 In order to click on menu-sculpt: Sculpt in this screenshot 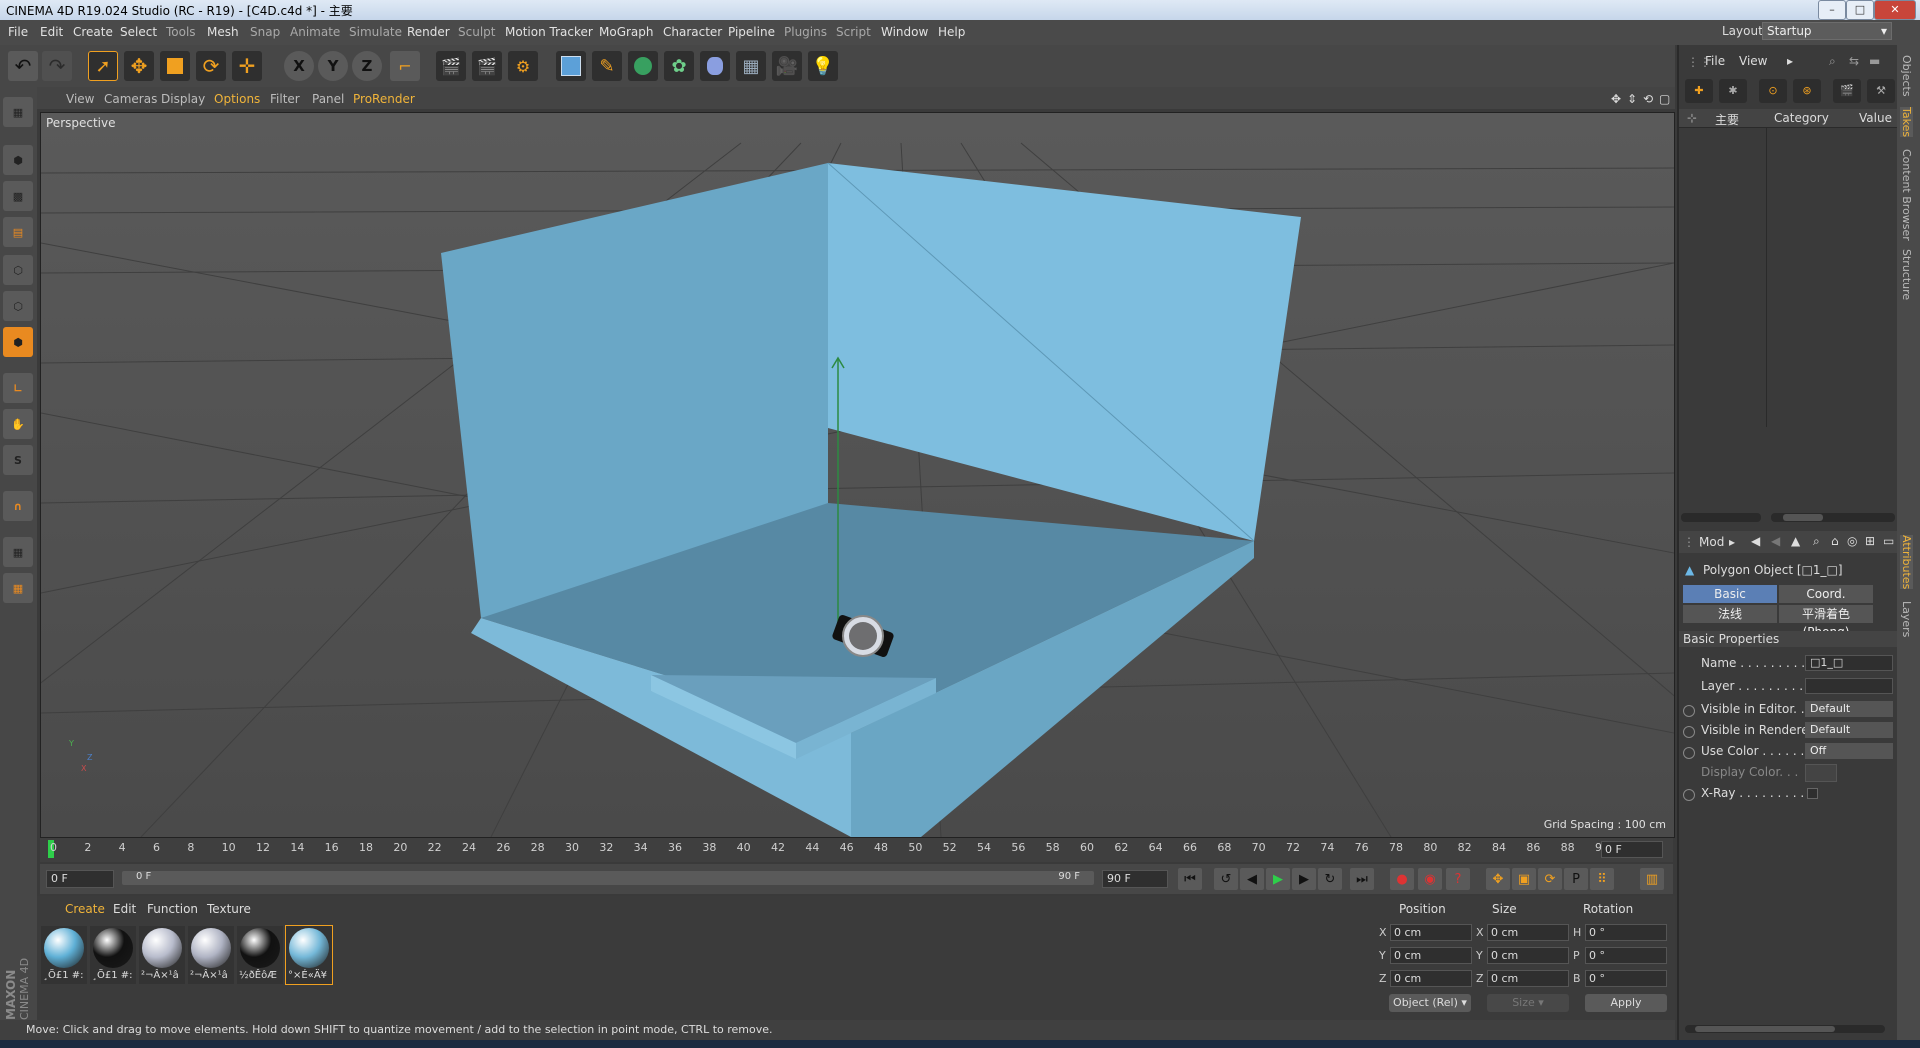, I will do `click(476, 32)`.